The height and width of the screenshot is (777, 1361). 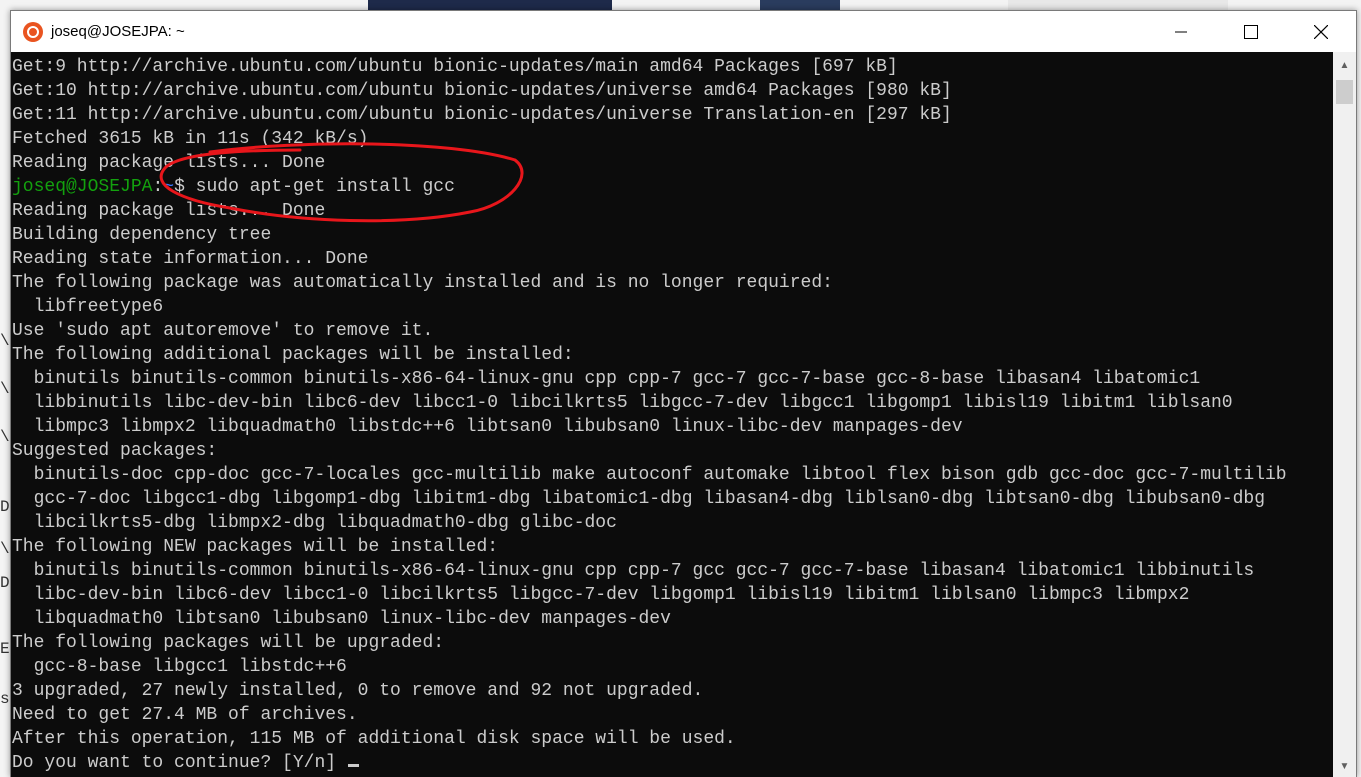 I want to click on minimize-icon, so click(x=1181, y=31).